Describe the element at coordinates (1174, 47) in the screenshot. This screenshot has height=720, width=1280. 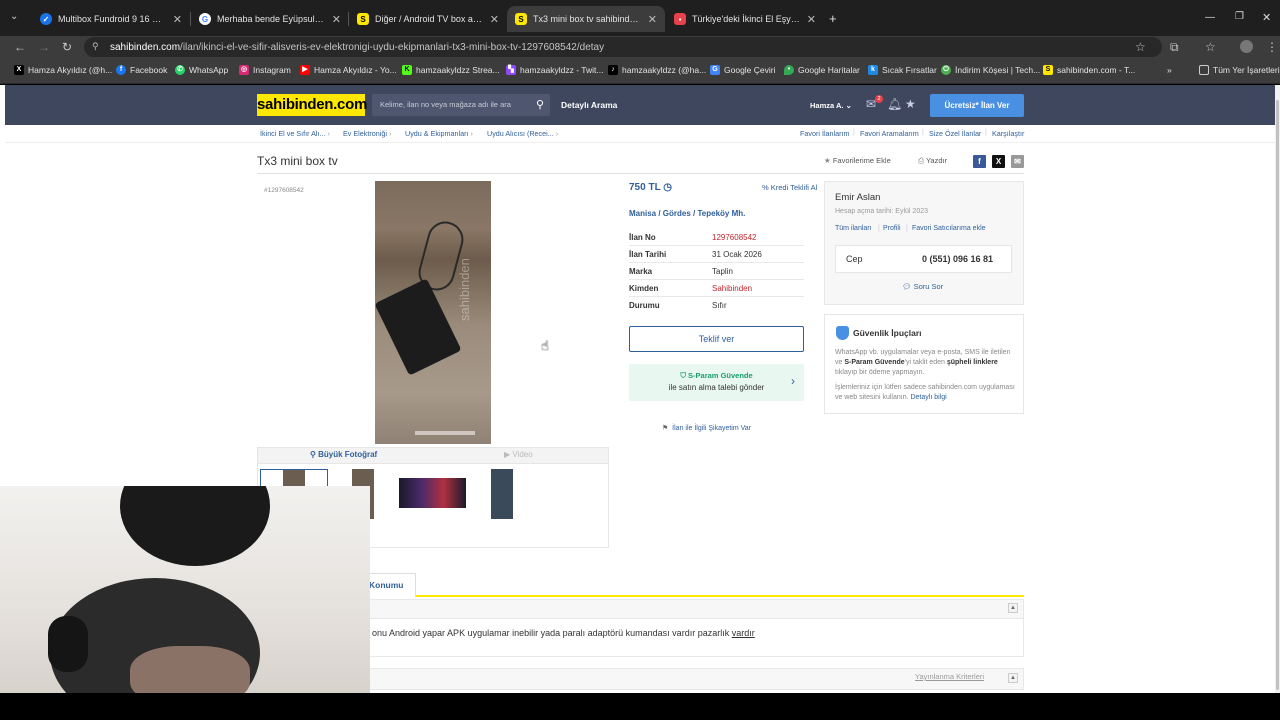
I see `extensions-icon: ⧉` at that location.